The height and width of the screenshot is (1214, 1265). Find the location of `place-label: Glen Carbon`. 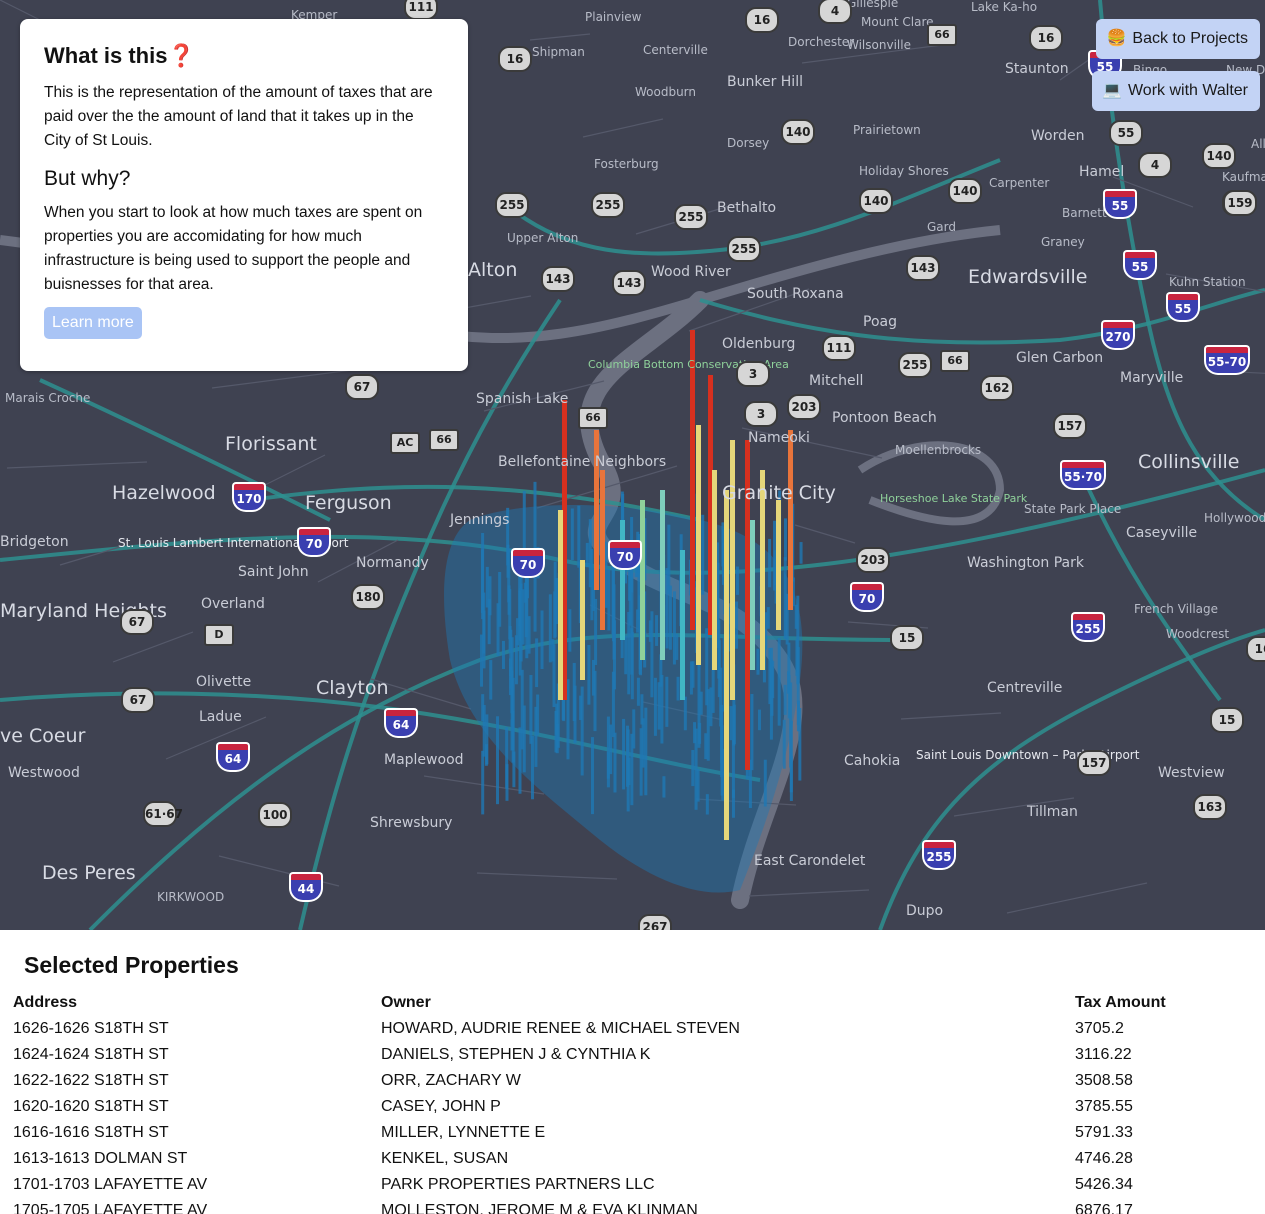

place-label: Glen Carbon is located at coordinates (1060, 358).